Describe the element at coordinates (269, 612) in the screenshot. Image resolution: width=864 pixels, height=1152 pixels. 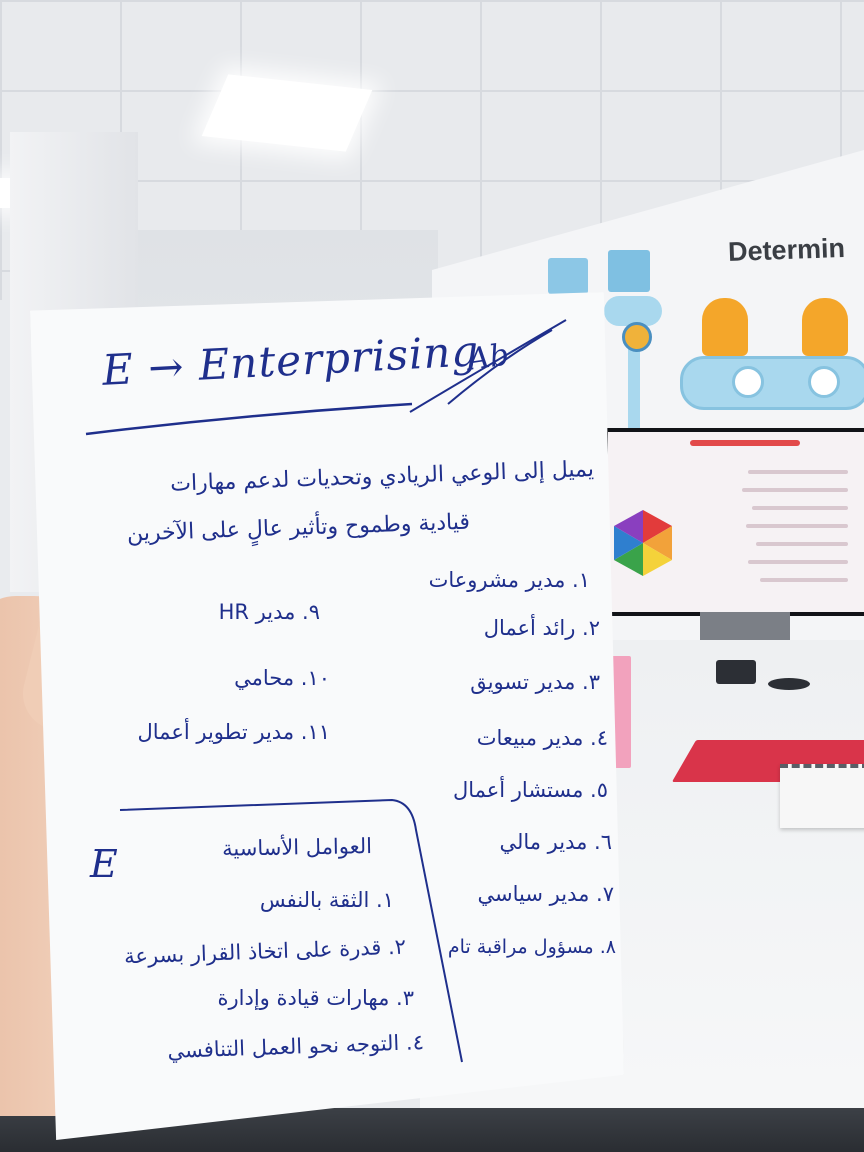
I see `career-item: ٩. مدير HR` at that location.